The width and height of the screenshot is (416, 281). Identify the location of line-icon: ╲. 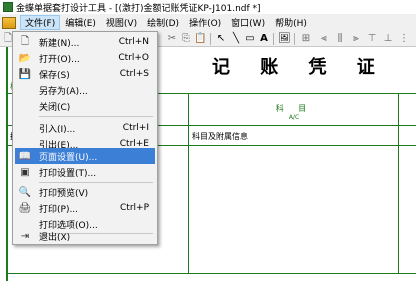
(236, 39).